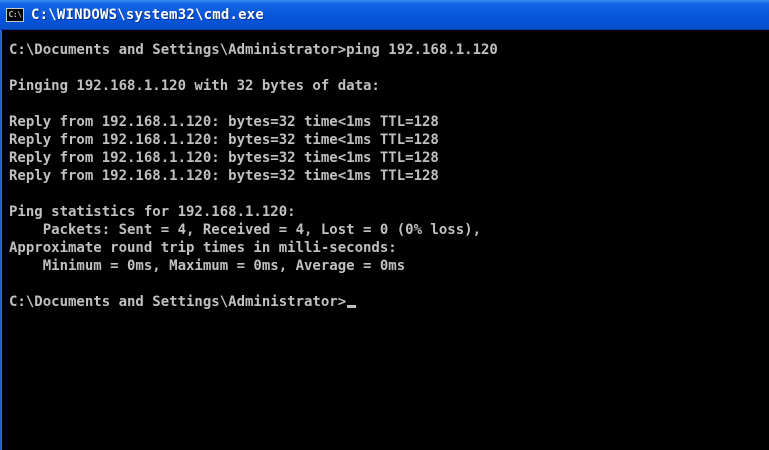 This screenshot has width=769, height=450. Describe the element at coordinates (178, 302) in the screenshot. I see `prompt-text: C:\Documents and Settings\Administrator>` at that location.